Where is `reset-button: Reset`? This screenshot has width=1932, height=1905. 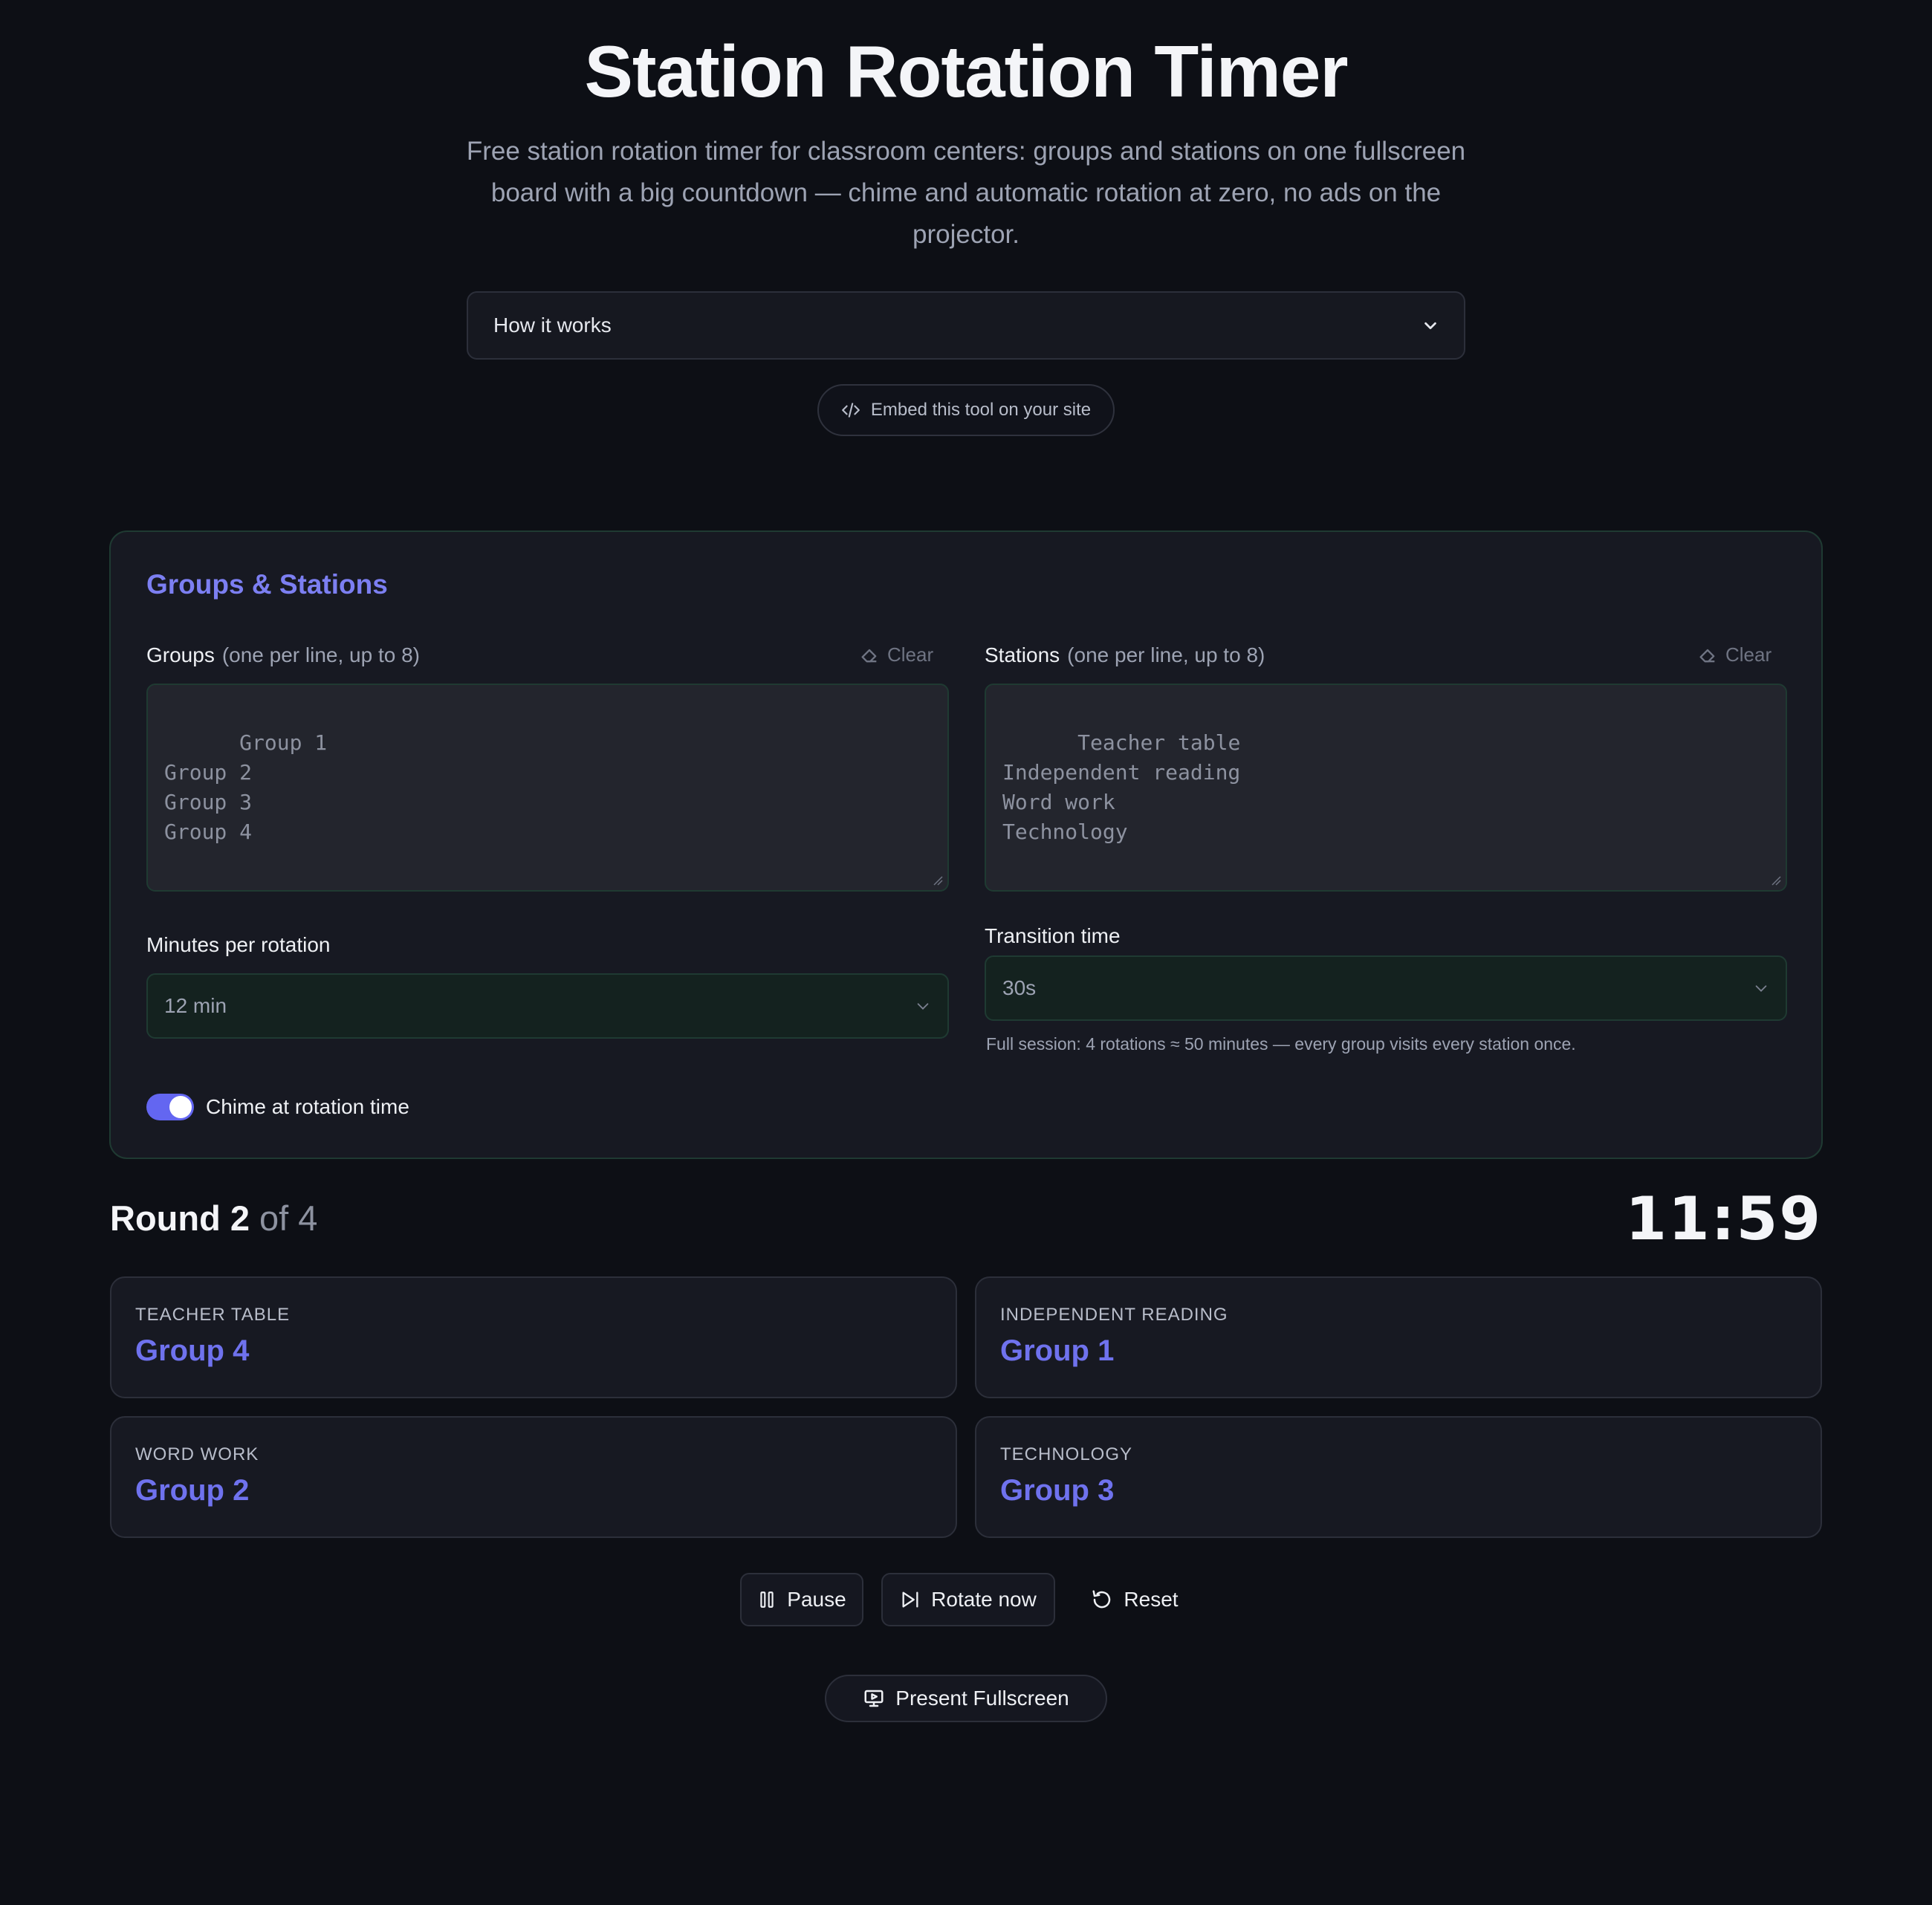
reset-button: Reset is located at coordinates (1134, 1600).